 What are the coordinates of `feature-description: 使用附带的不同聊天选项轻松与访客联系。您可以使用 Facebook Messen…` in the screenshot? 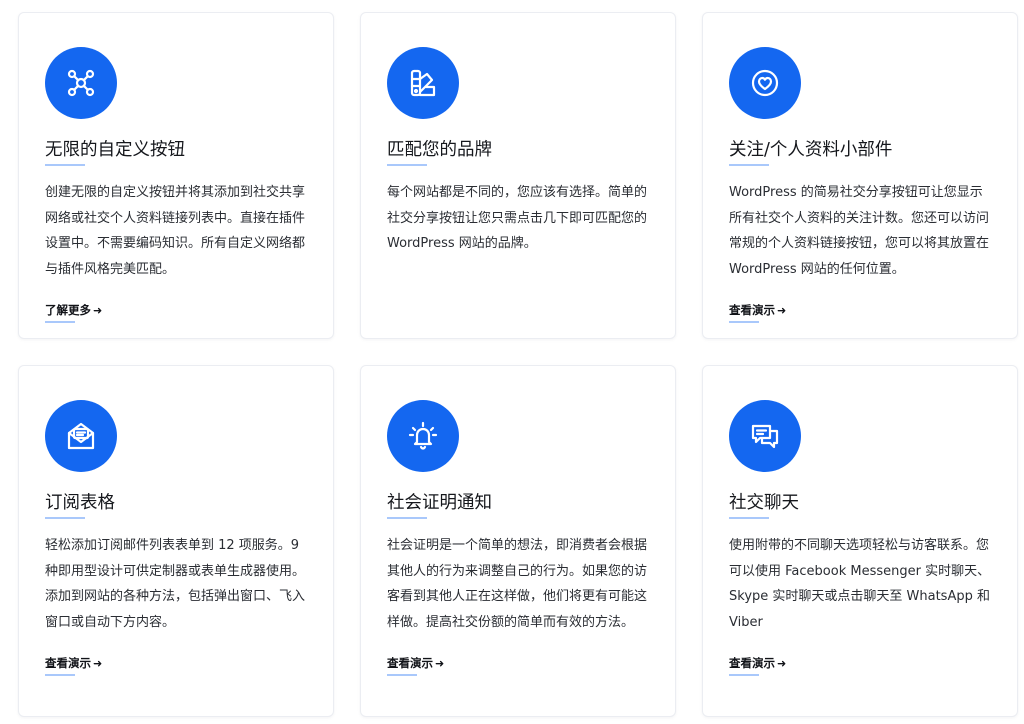 It's located at (860, 584).